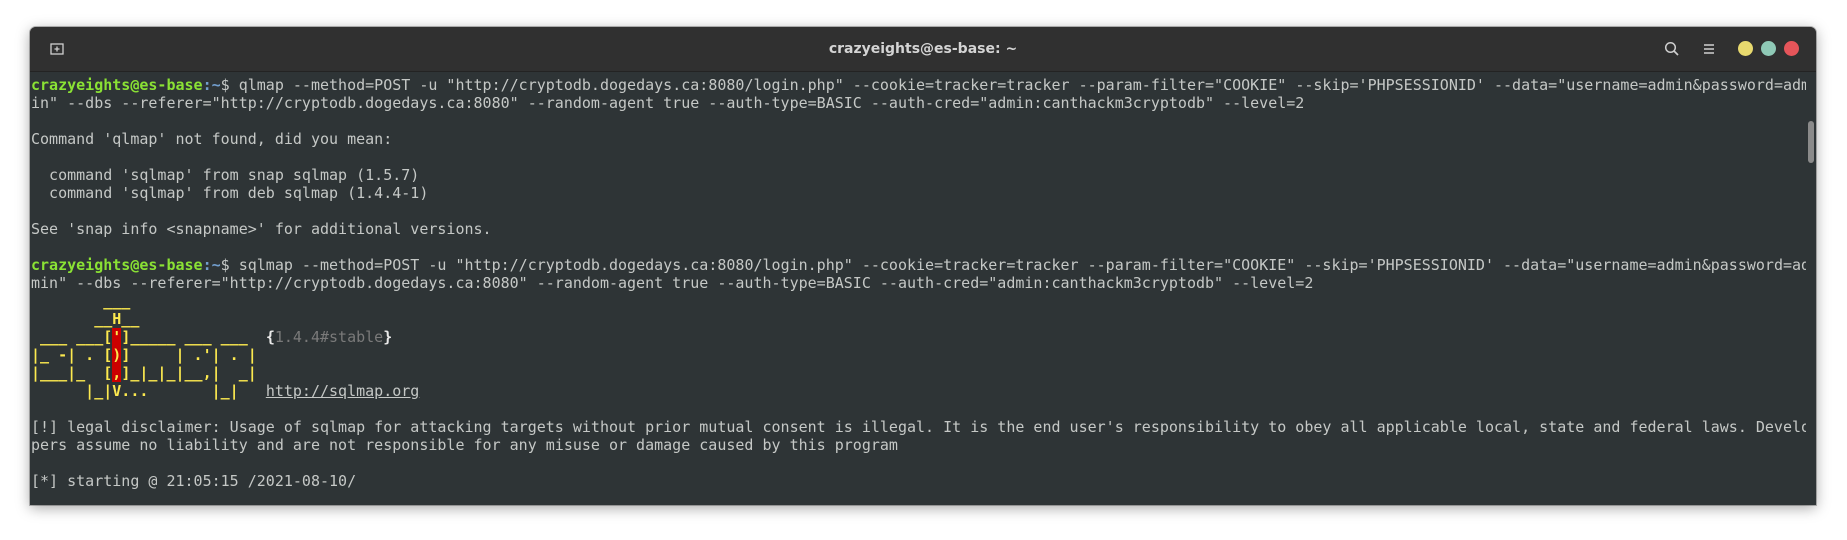 The height and width of the screenshot is (540, 1847). I want to click on sqlmap-banner-line: __H__, so click(85, 319).